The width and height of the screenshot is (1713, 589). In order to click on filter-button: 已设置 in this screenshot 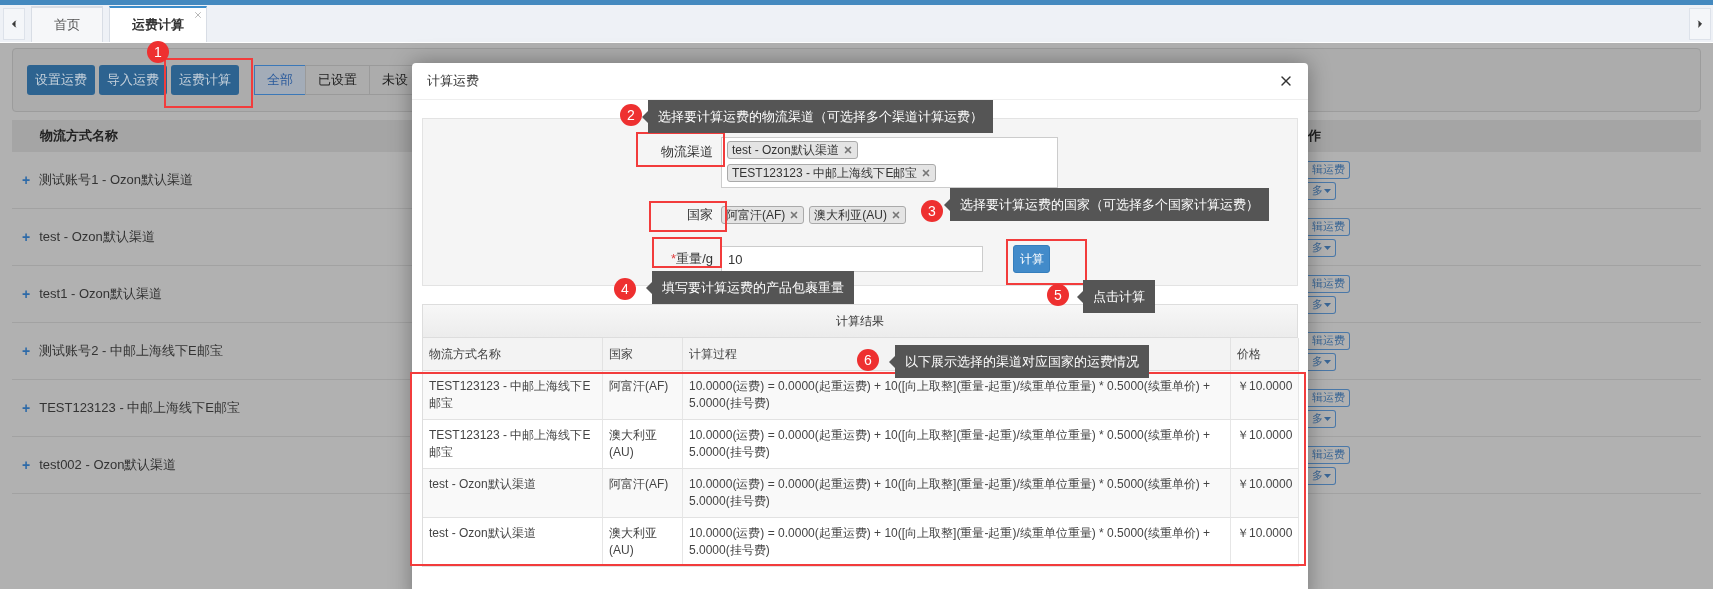, I will do `click(337, 80)`.